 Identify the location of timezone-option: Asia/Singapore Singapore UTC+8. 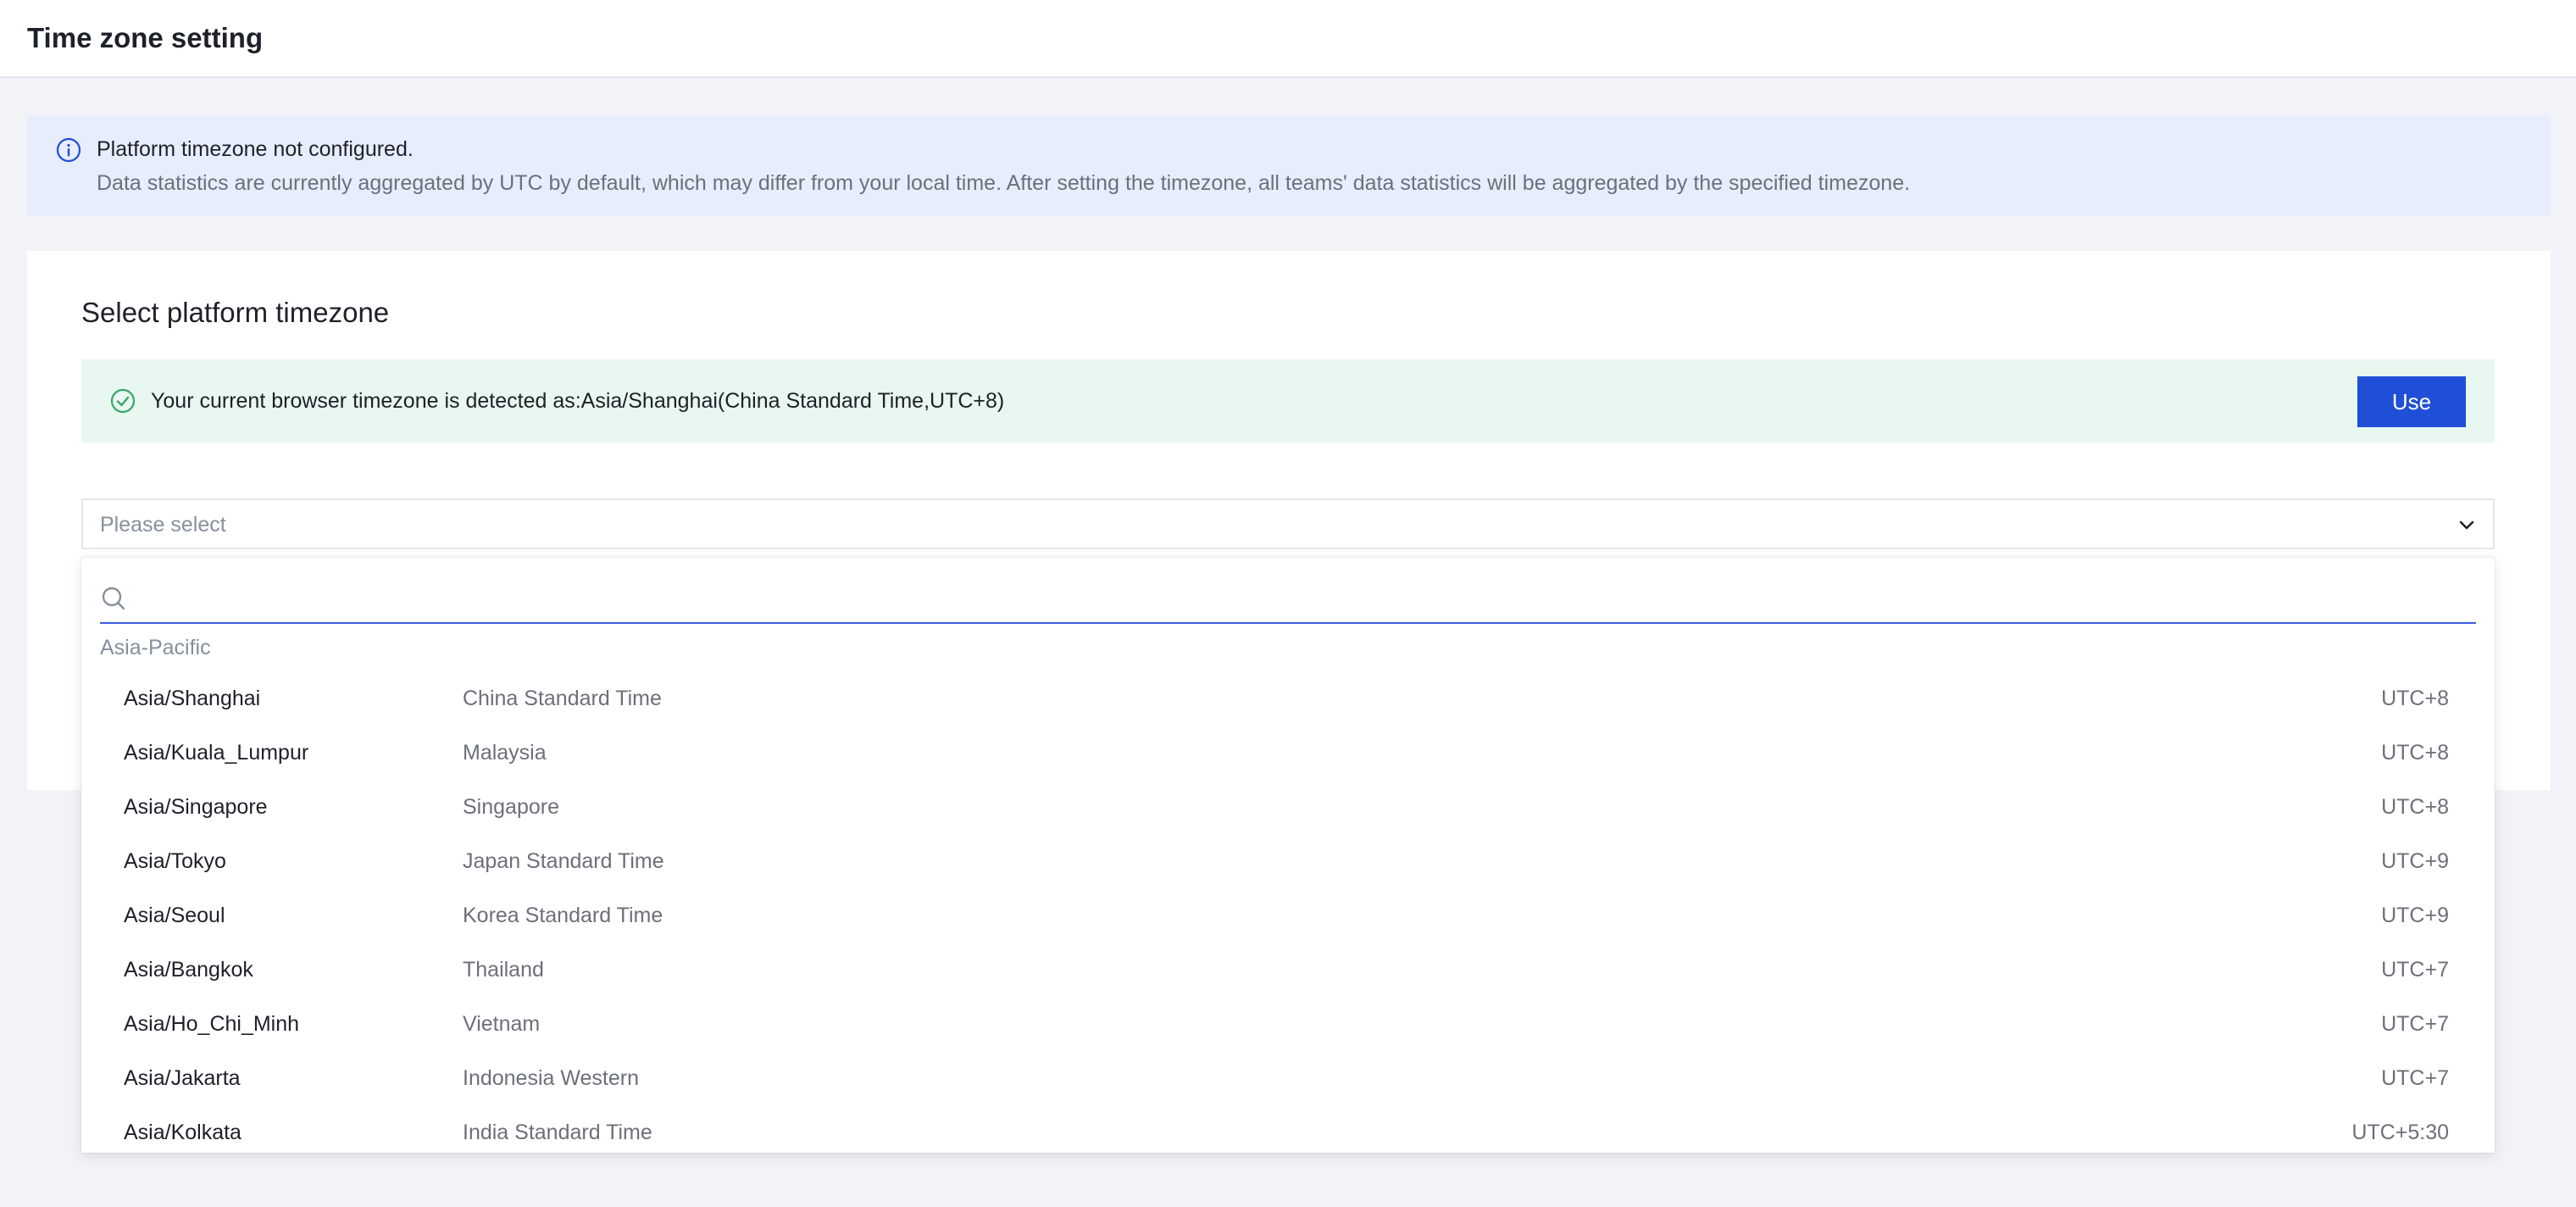
(1288, 807).